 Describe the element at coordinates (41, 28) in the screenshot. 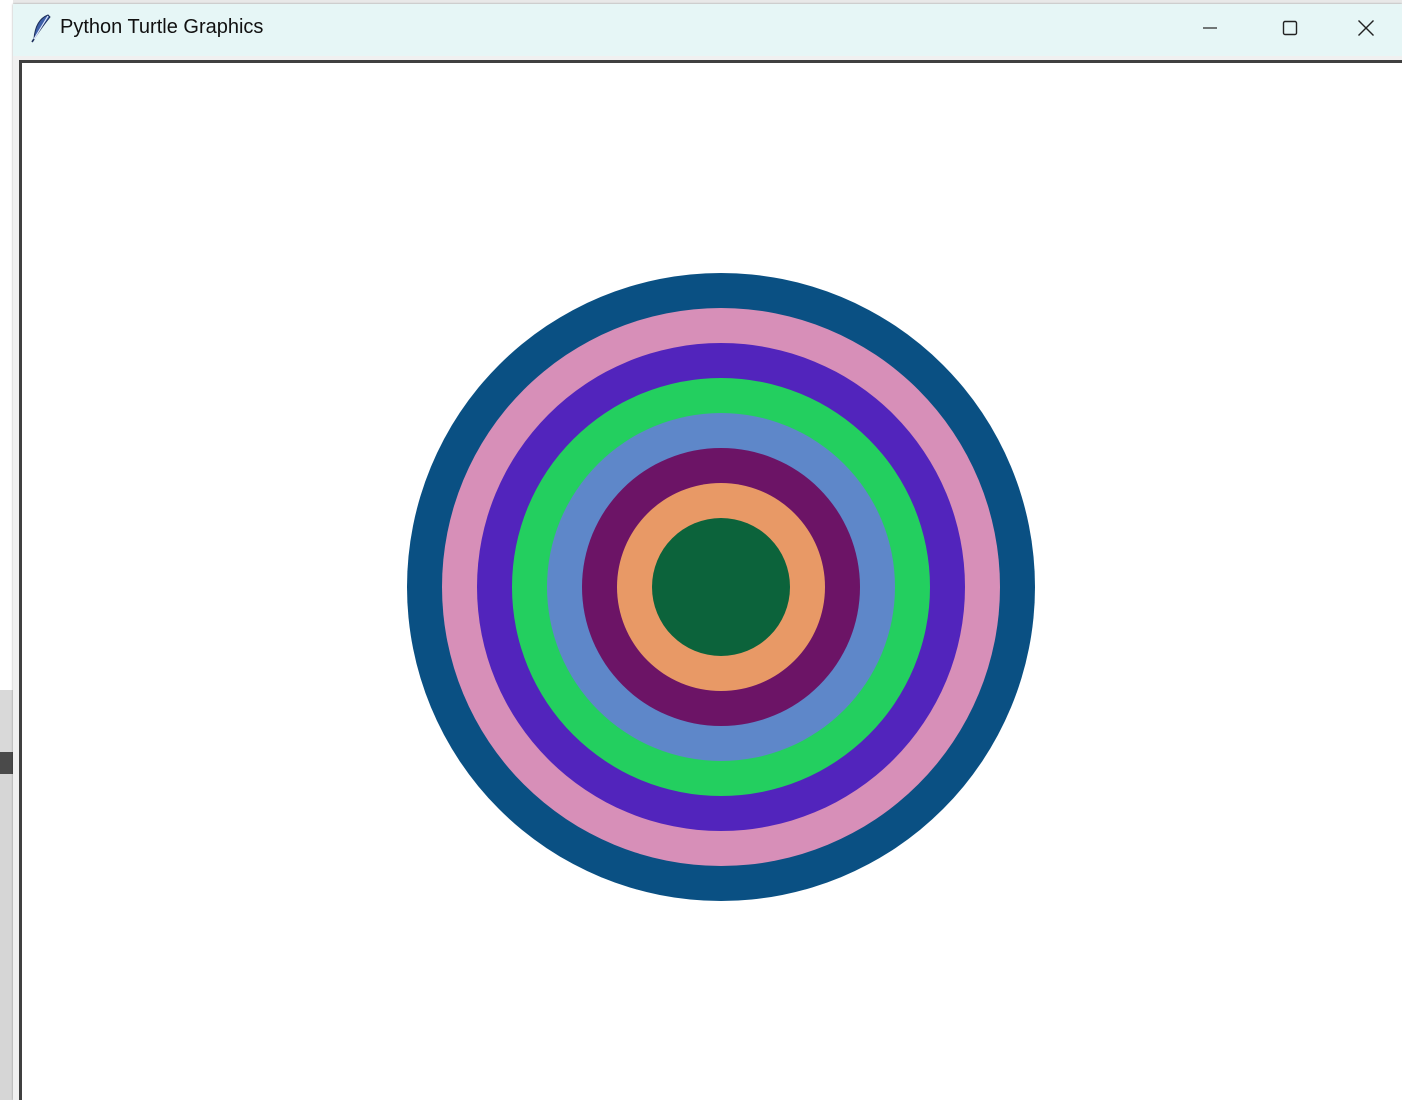

I see `feather-icon` at that location.